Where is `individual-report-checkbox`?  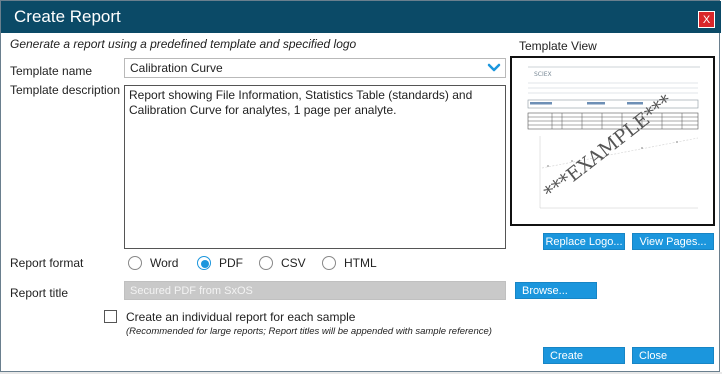 individual-report-checkbox is located at coordinates (110, 316).